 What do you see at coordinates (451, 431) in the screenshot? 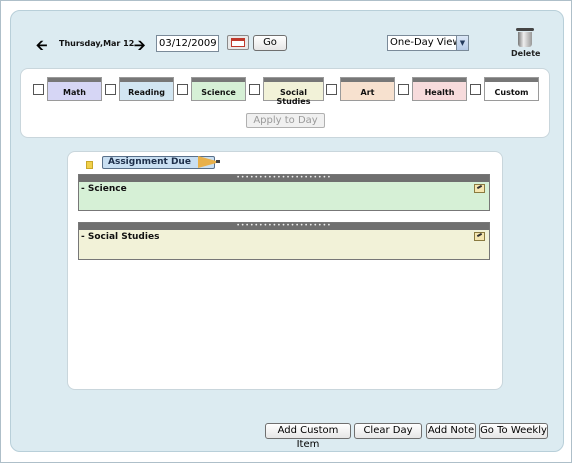
I see `add-note-button: Add Note` at bounding box center [451, 431].